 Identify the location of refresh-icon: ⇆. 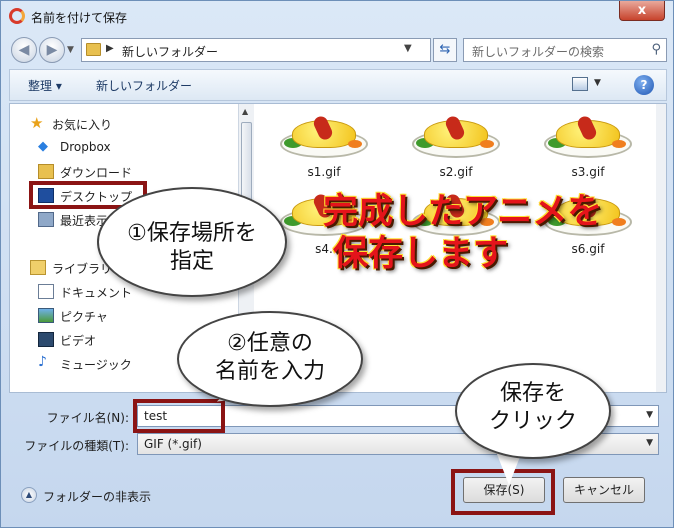
(445, 49).